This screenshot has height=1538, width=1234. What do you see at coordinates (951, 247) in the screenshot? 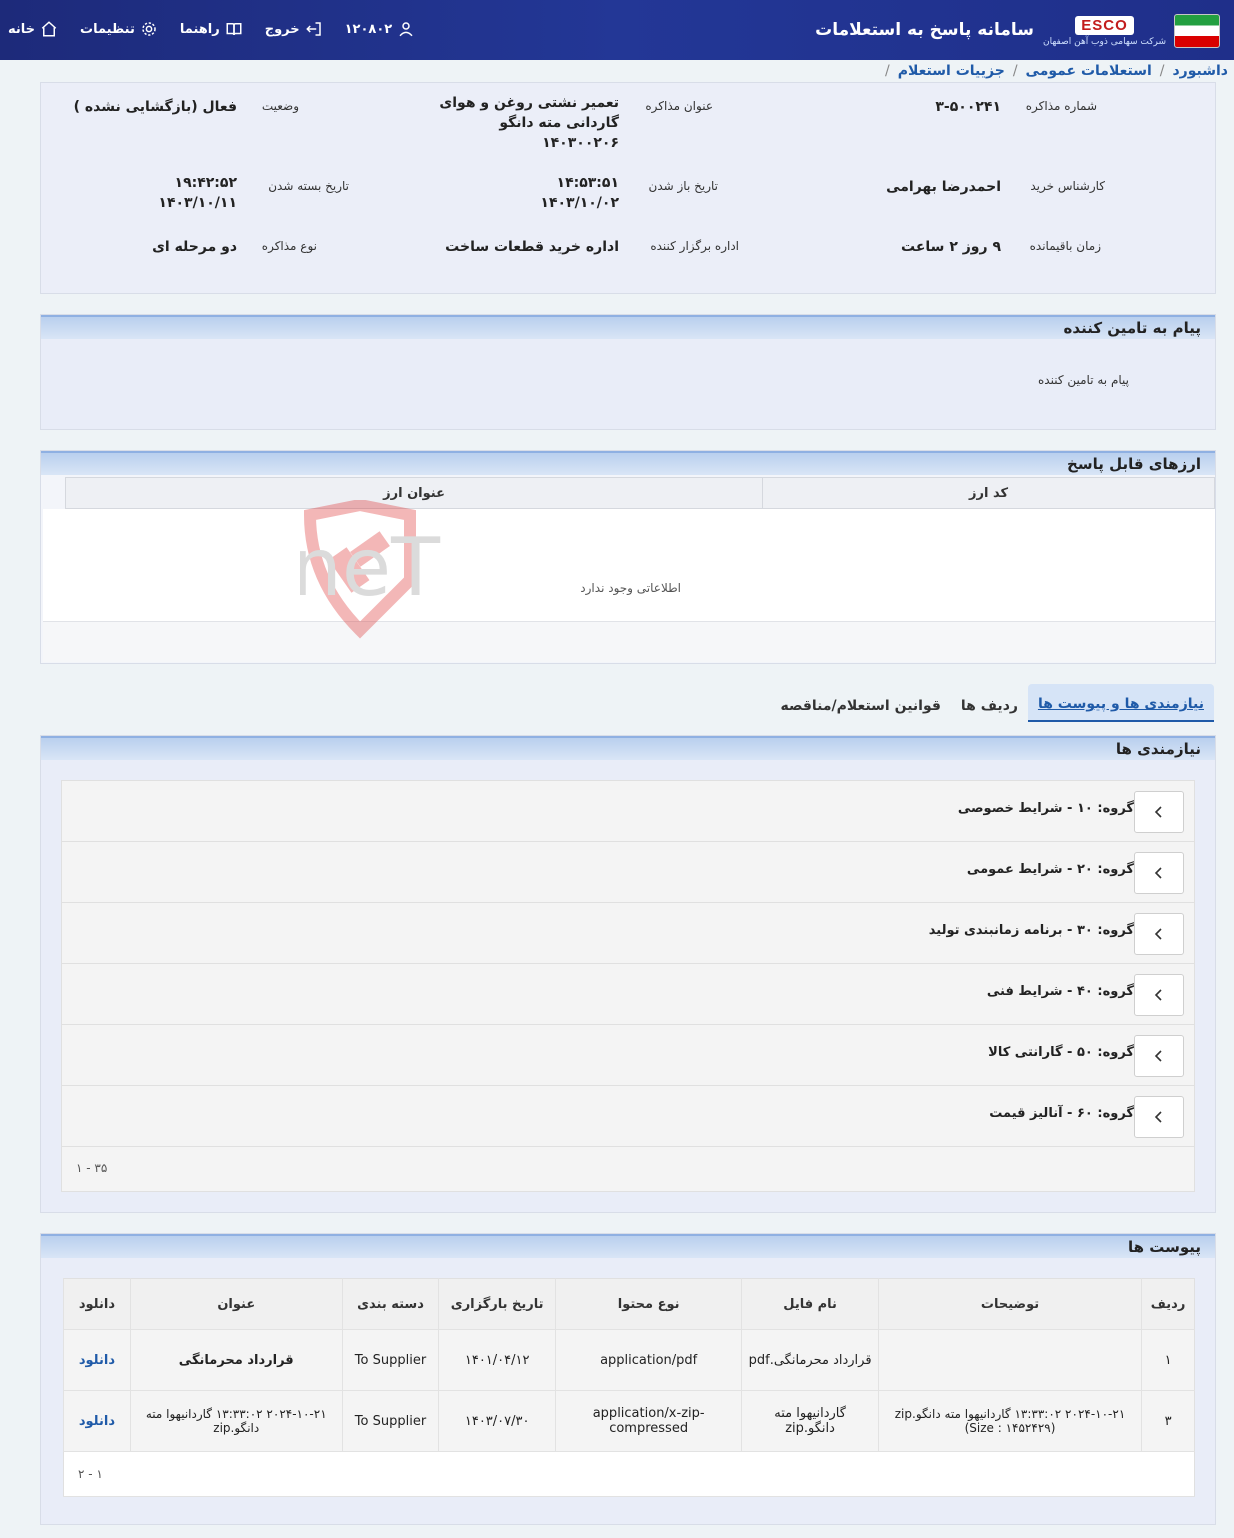
I see `remaining-time-value: ۹ روز ۲ ساعت` at bounding box center [951, 247].